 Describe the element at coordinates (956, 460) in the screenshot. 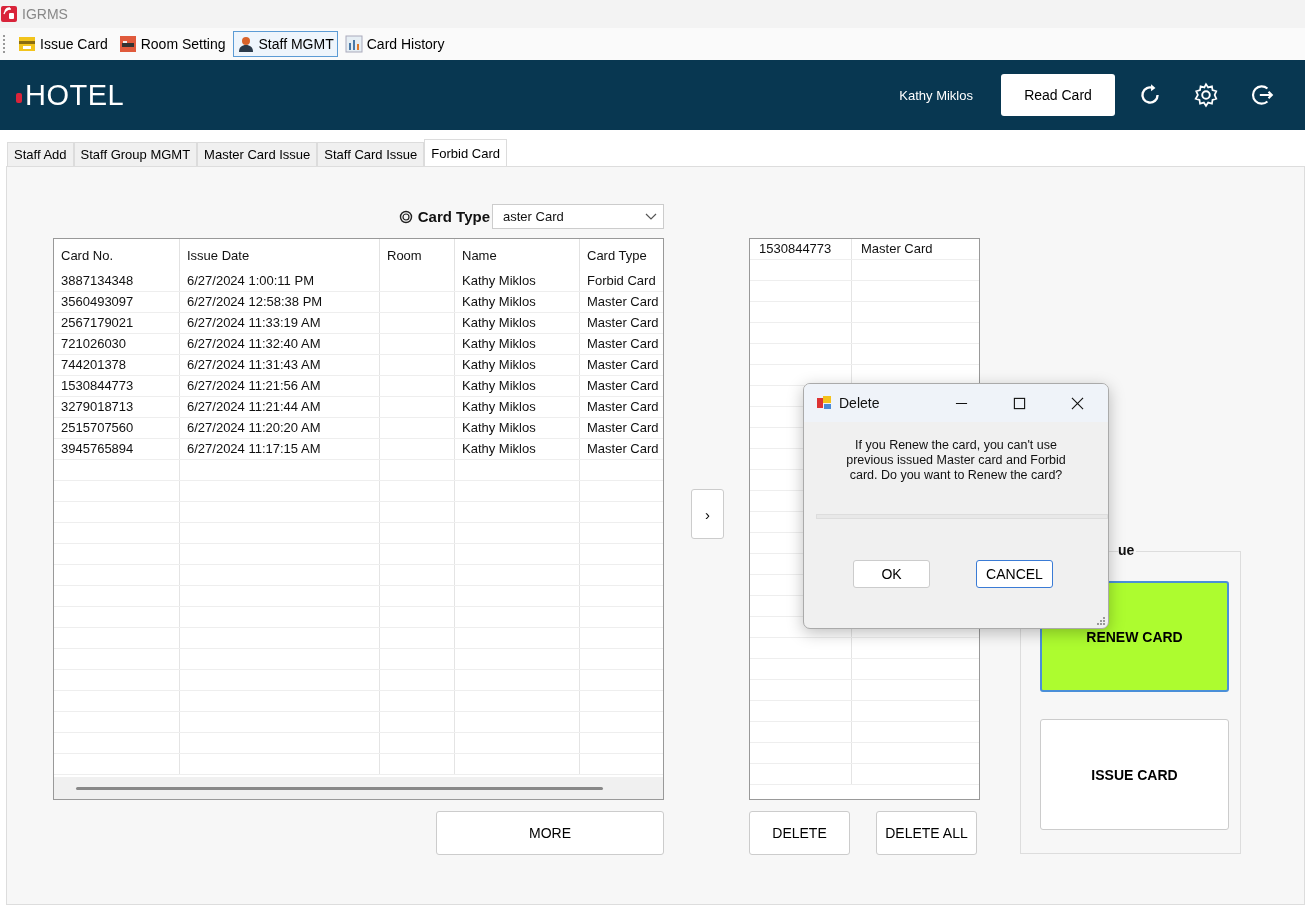

I see `dialog-message: If you Renew the card, you can't use previous issued Master card and Forbid card. Do you want to Renew the card?` at that location.